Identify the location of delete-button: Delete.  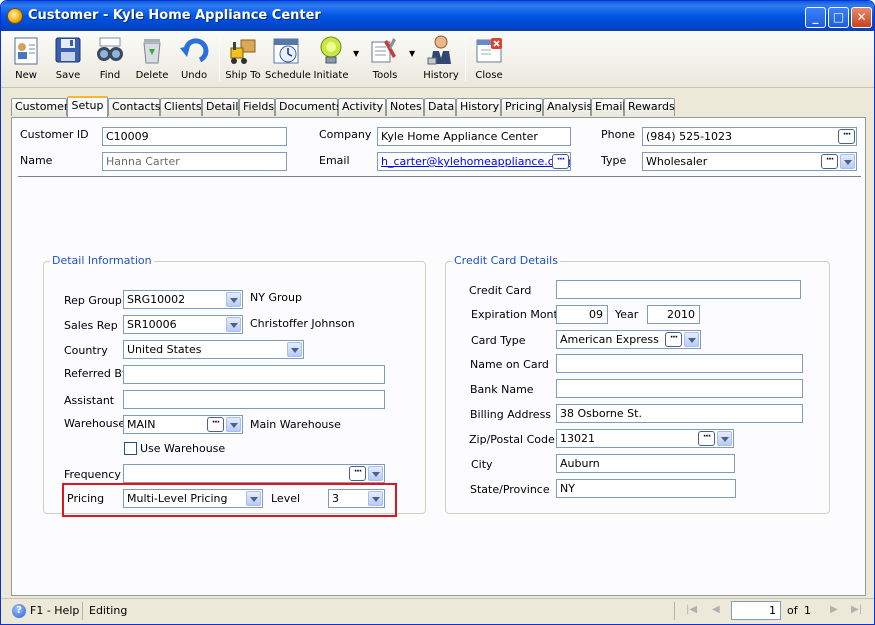
(152, 60).